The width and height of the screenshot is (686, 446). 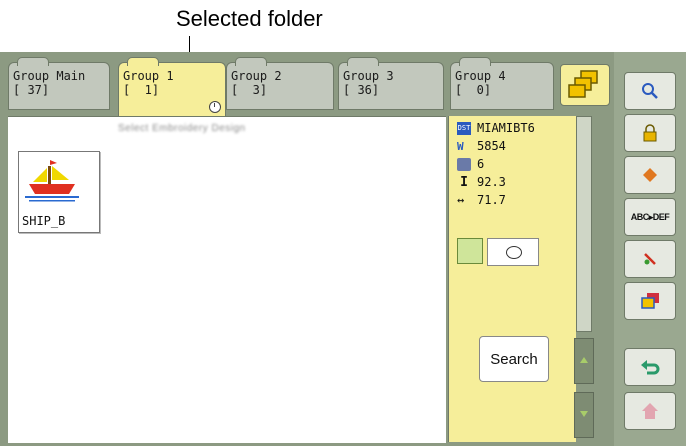 I want to click on clock-icon, so click(x=215, y=107).